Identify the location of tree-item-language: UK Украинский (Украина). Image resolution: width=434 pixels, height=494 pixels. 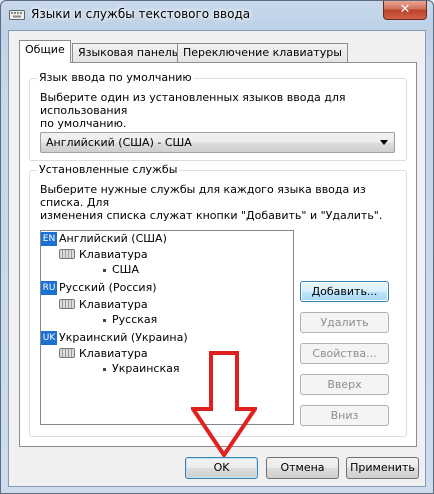
(114, 338).